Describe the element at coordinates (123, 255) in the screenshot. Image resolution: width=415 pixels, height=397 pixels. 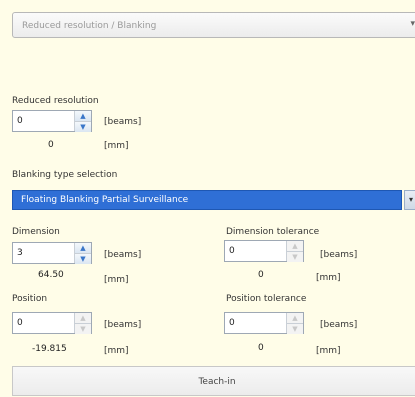
I see `dimension-beams-unit: [beams]` at that location.